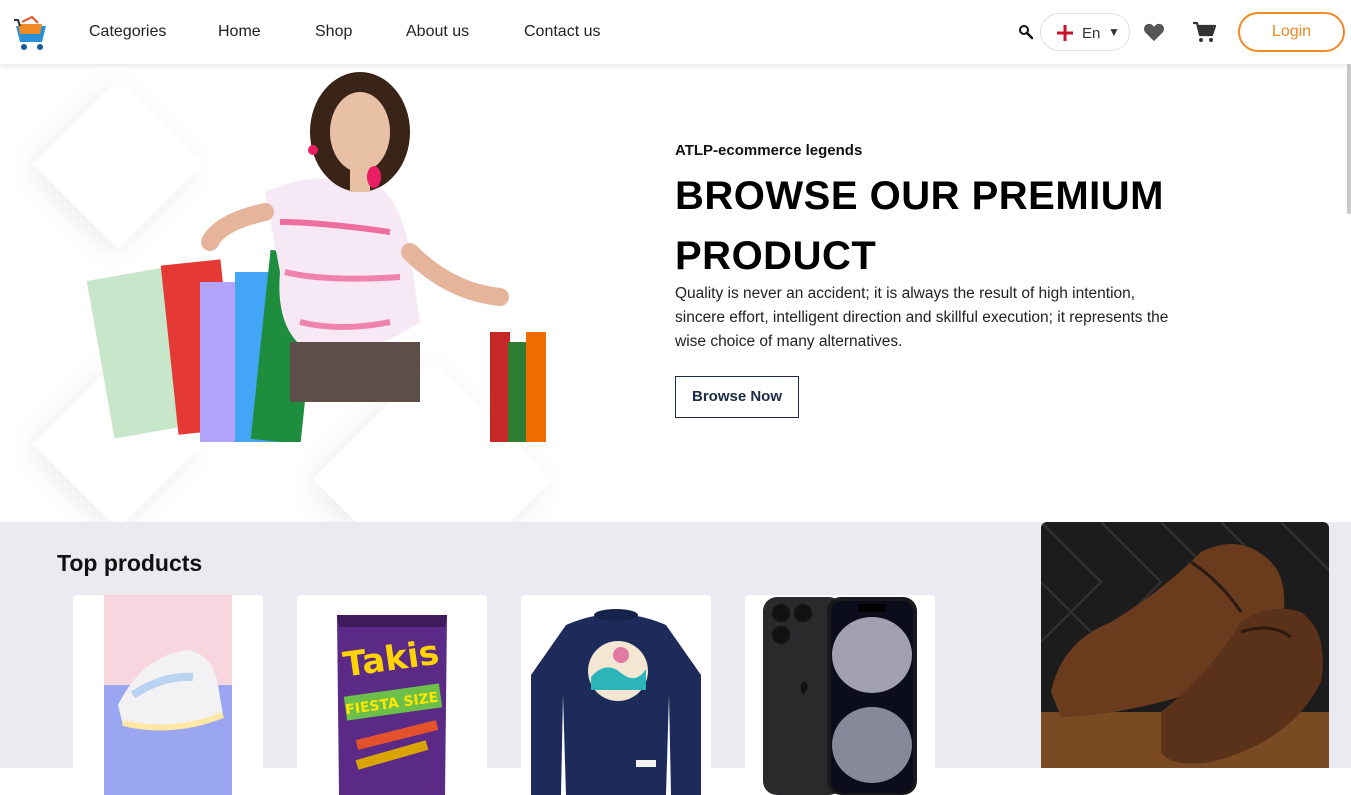 The height and width of the screenshot is (795, 1351). Describe the element at coordinates (130, 563) in the screenshot. I see `section-title: Top products` at that location.